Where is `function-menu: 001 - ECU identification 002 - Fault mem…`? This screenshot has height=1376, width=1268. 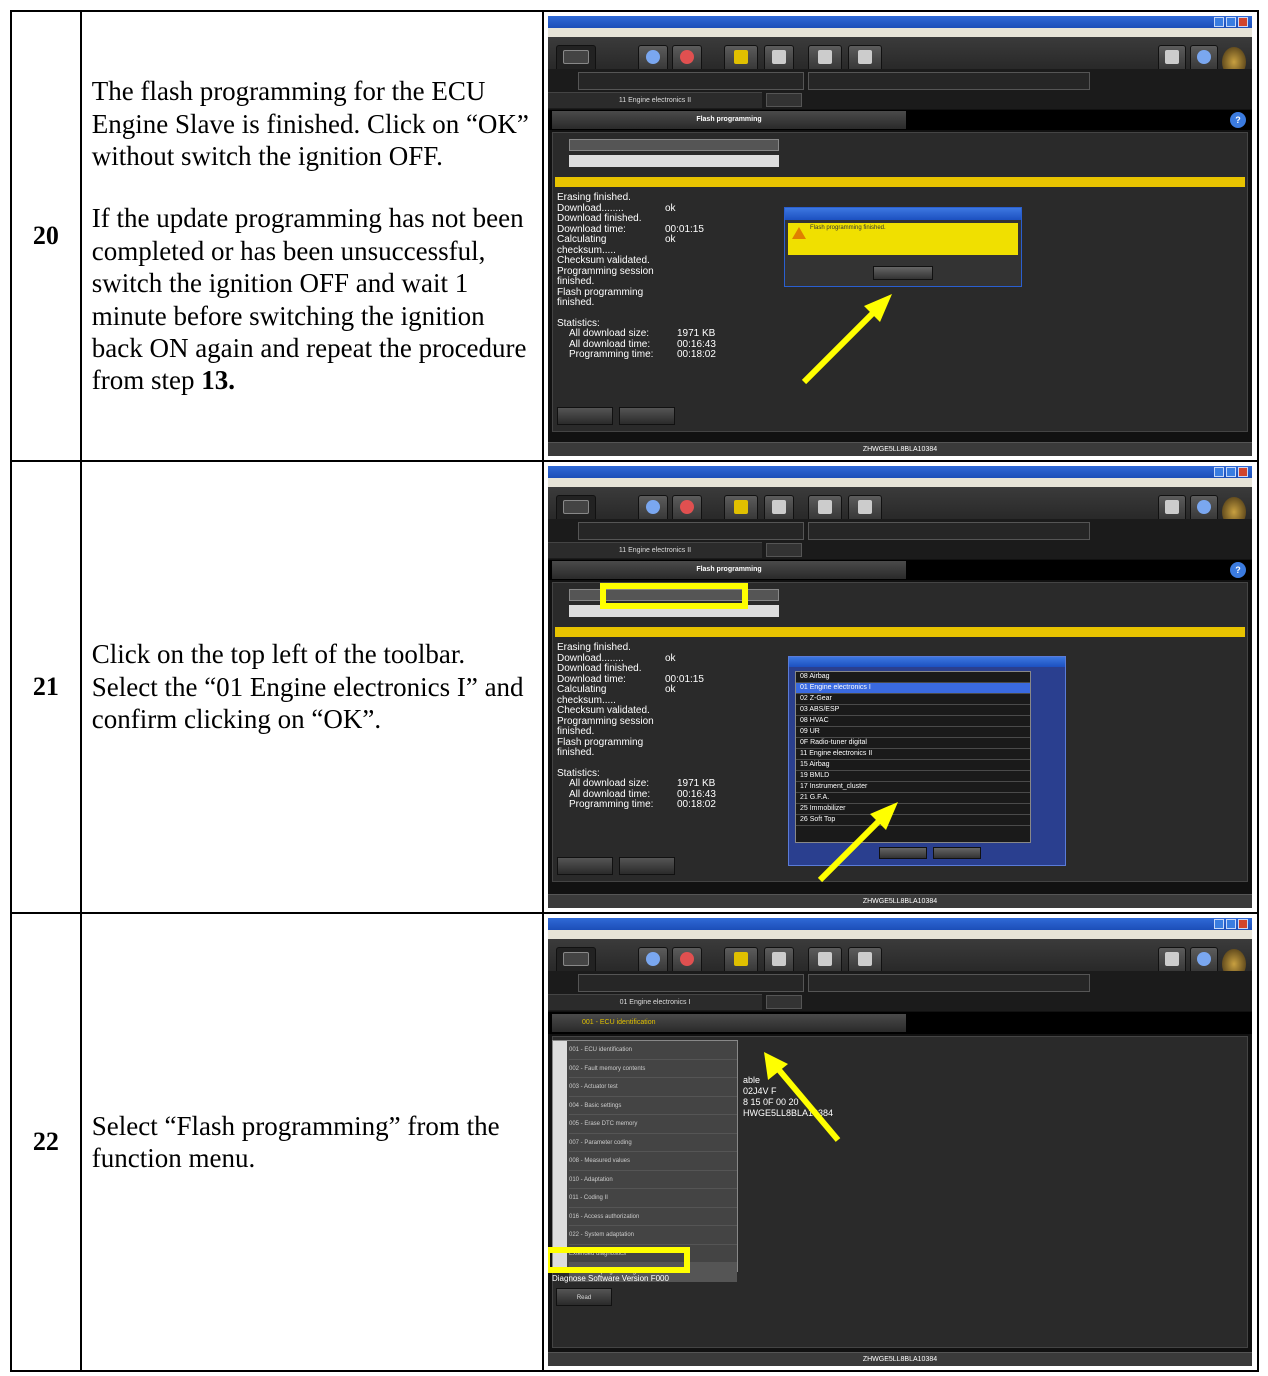
function-menu: 001 - ECU identification 002 - Fault mem… is located at coordinates (644, 1161).